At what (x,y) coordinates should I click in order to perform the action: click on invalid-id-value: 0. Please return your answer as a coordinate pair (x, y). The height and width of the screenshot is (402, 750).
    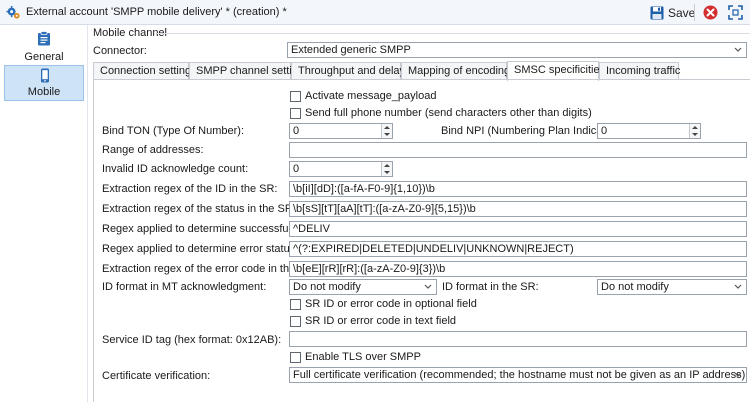
    Looking at the image, I should click on (296, 169).